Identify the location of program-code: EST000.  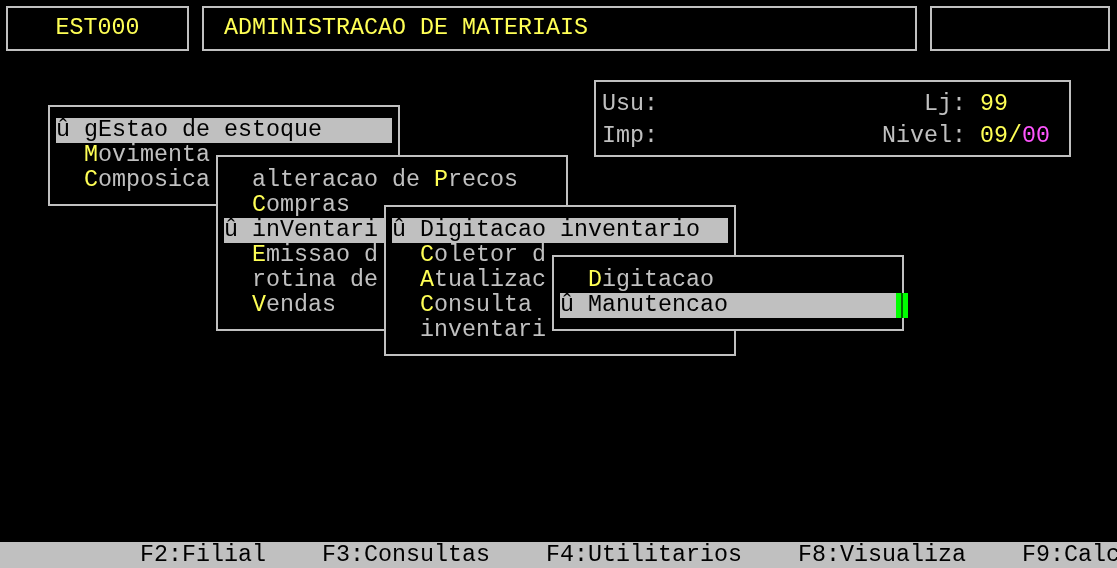
(97, 28).